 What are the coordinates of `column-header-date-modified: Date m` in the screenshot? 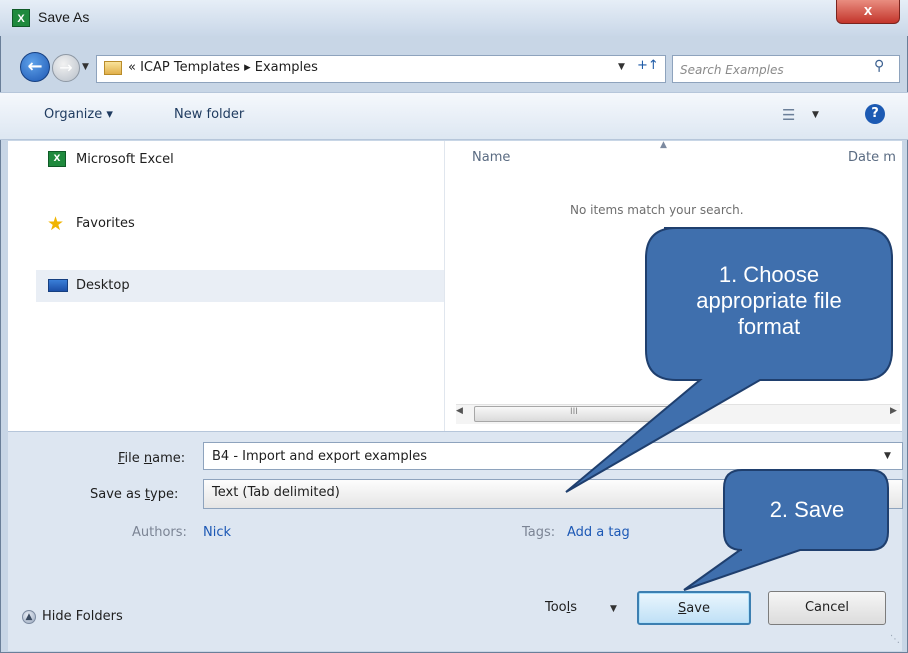 It's located at (872, 157).